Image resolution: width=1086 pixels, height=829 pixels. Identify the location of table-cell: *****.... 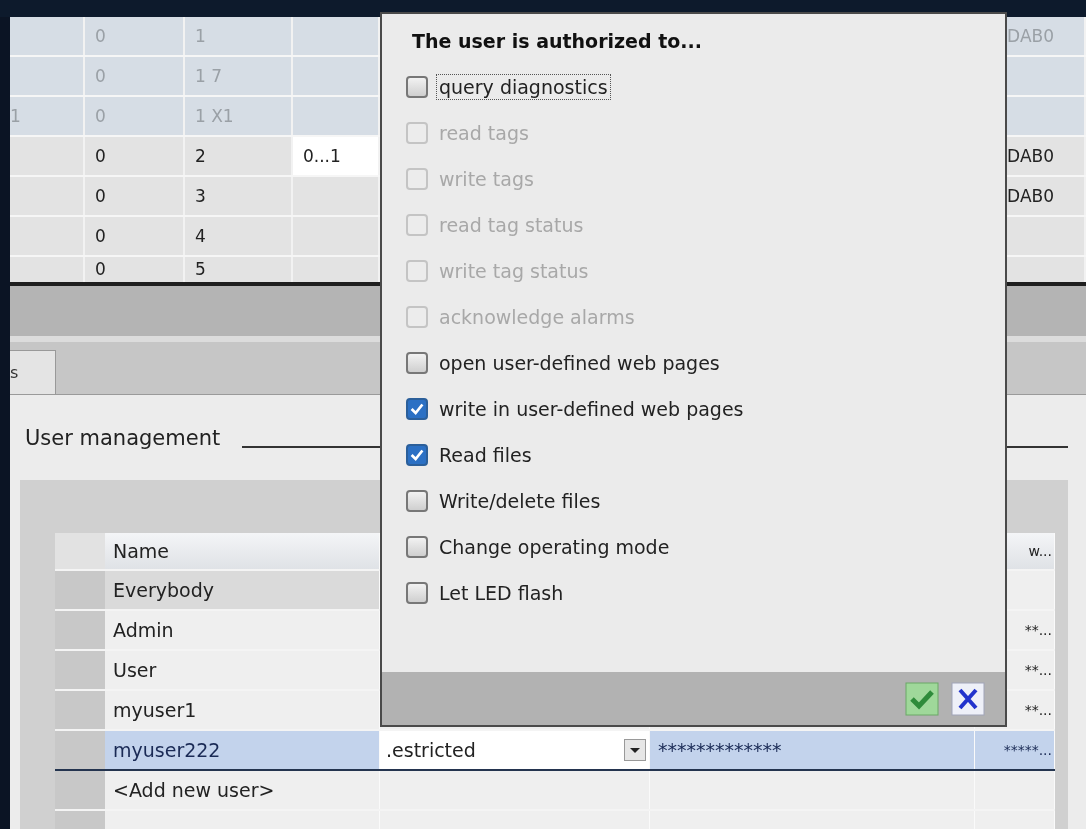
(1015, 750).